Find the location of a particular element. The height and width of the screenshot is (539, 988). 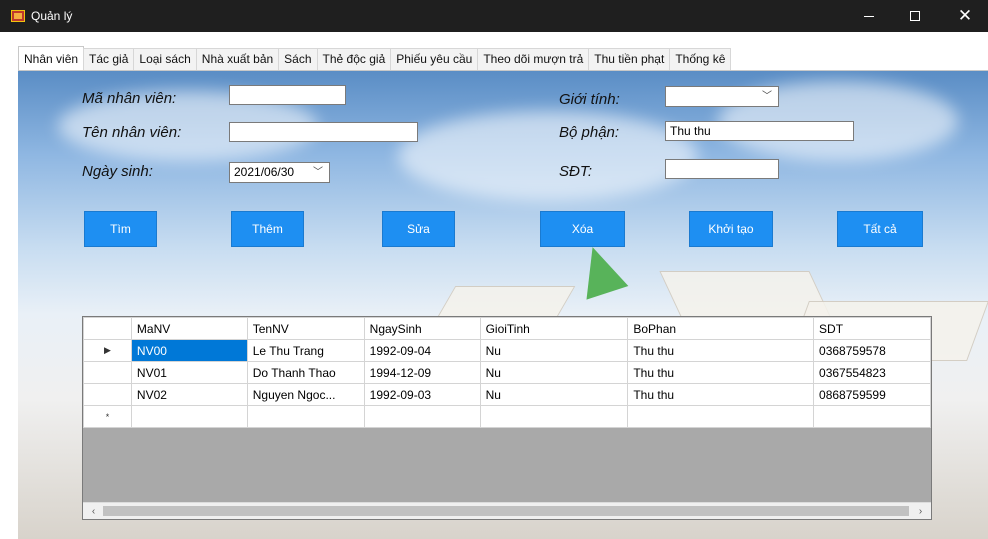

ngay-sinh-value: 2021/06/30 is located at coordinates (264, 172).